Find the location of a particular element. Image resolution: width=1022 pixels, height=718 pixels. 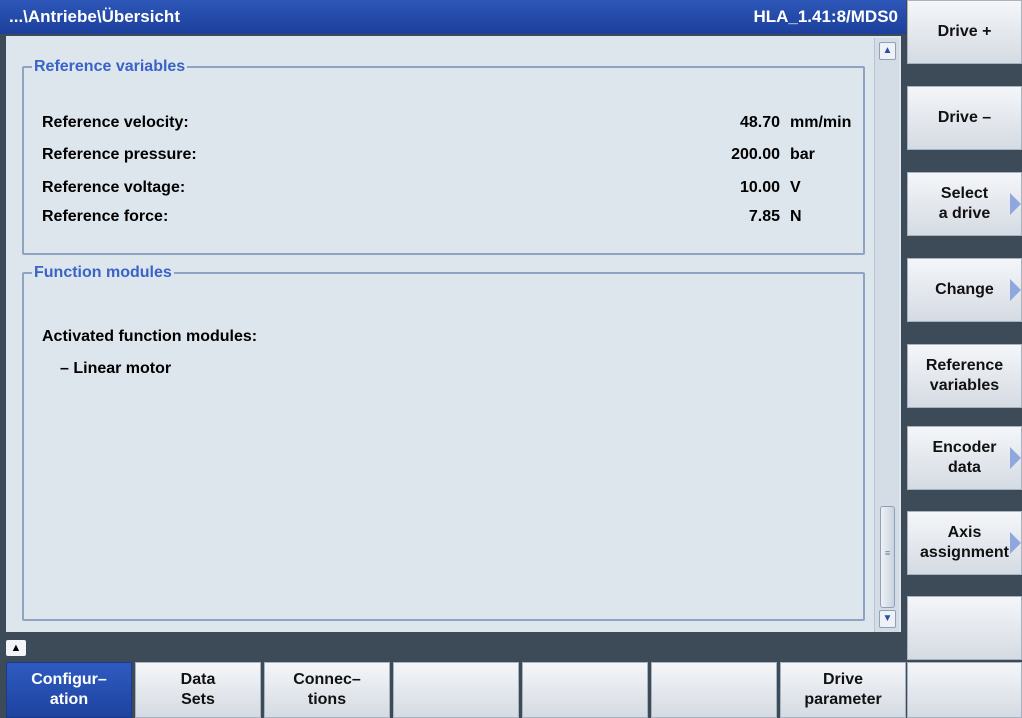

function-modules-title: Function modules is located at coordinates (103, 272).